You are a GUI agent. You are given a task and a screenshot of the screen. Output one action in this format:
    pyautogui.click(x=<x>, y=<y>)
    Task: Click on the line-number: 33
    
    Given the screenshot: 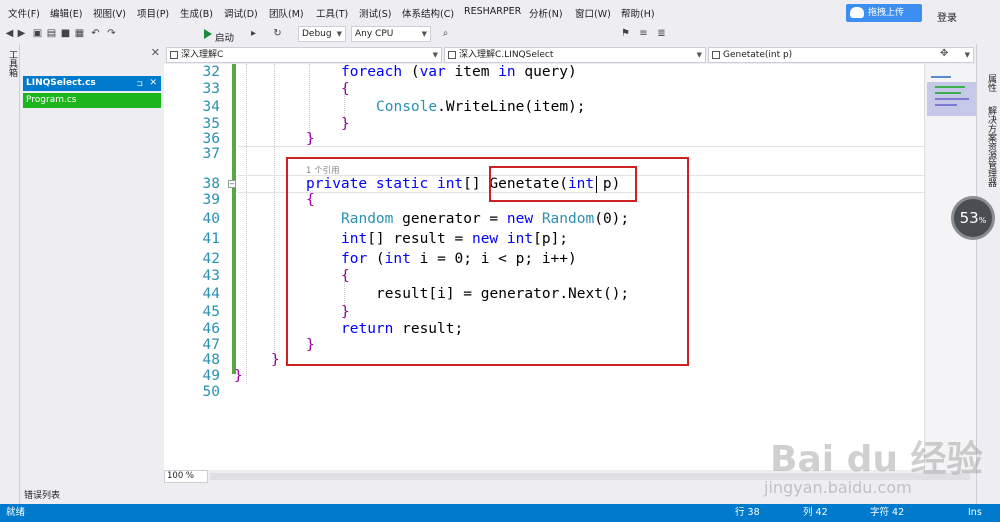 What is the action you would take?
    pyautogui.click(x=211, y=89)
    